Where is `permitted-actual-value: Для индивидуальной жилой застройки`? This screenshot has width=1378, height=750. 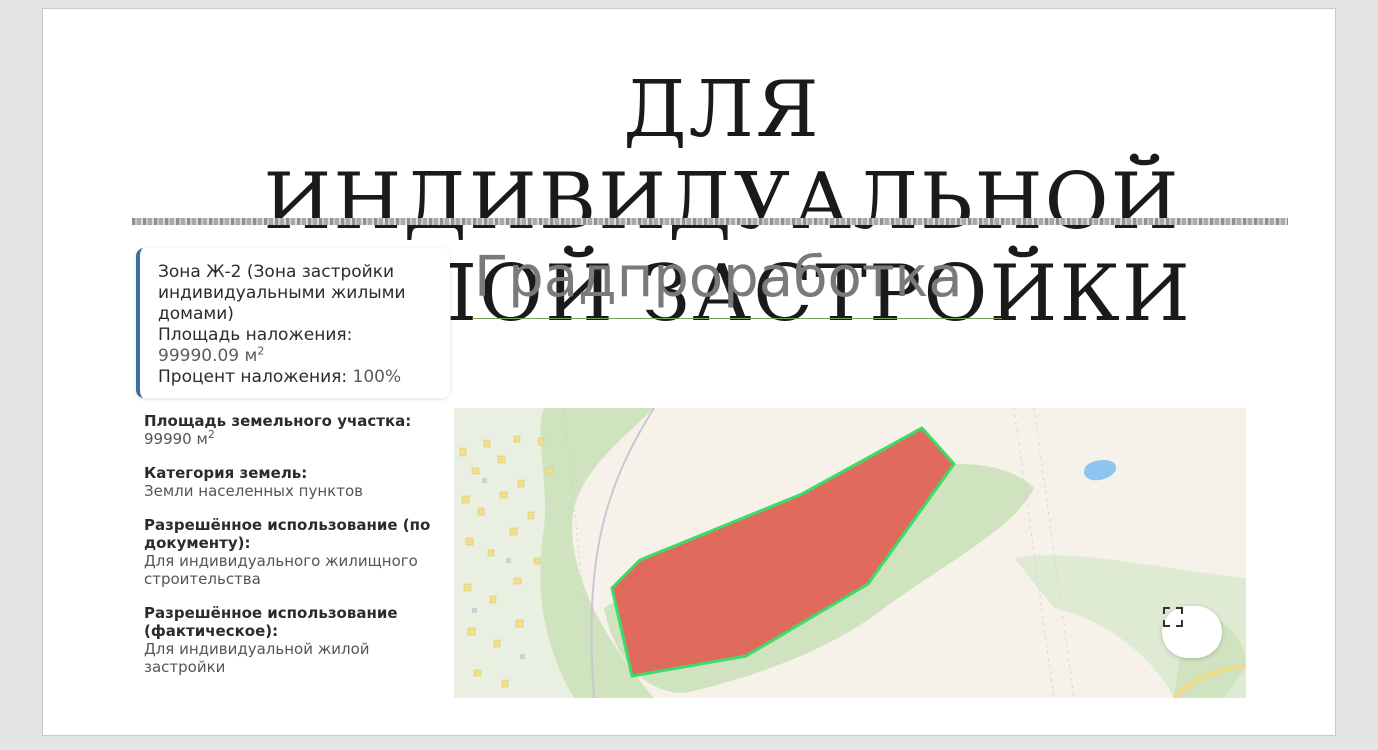 permitted-actual-value: Для индивидуальной жилой застройки is located at coordinates (257, 658).